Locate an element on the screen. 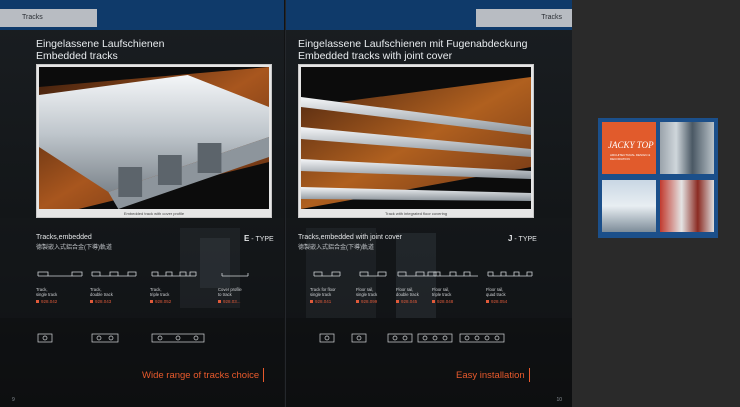 The image size is (740, 407). section-title-text: Tracks,embedded is located at coordinates (64, 237).